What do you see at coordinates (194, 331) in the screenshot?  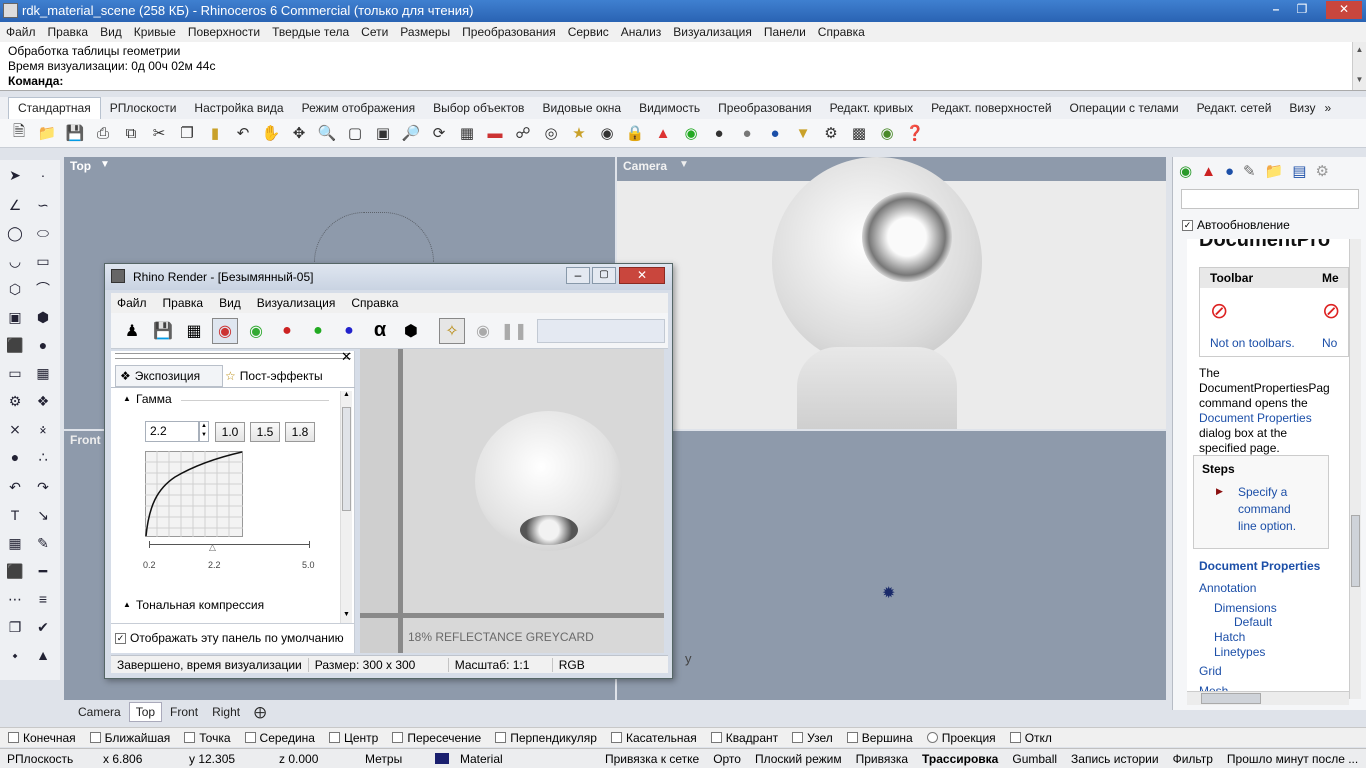 I see `render-copy-icon: ▦` at bounding box center [194, 331].